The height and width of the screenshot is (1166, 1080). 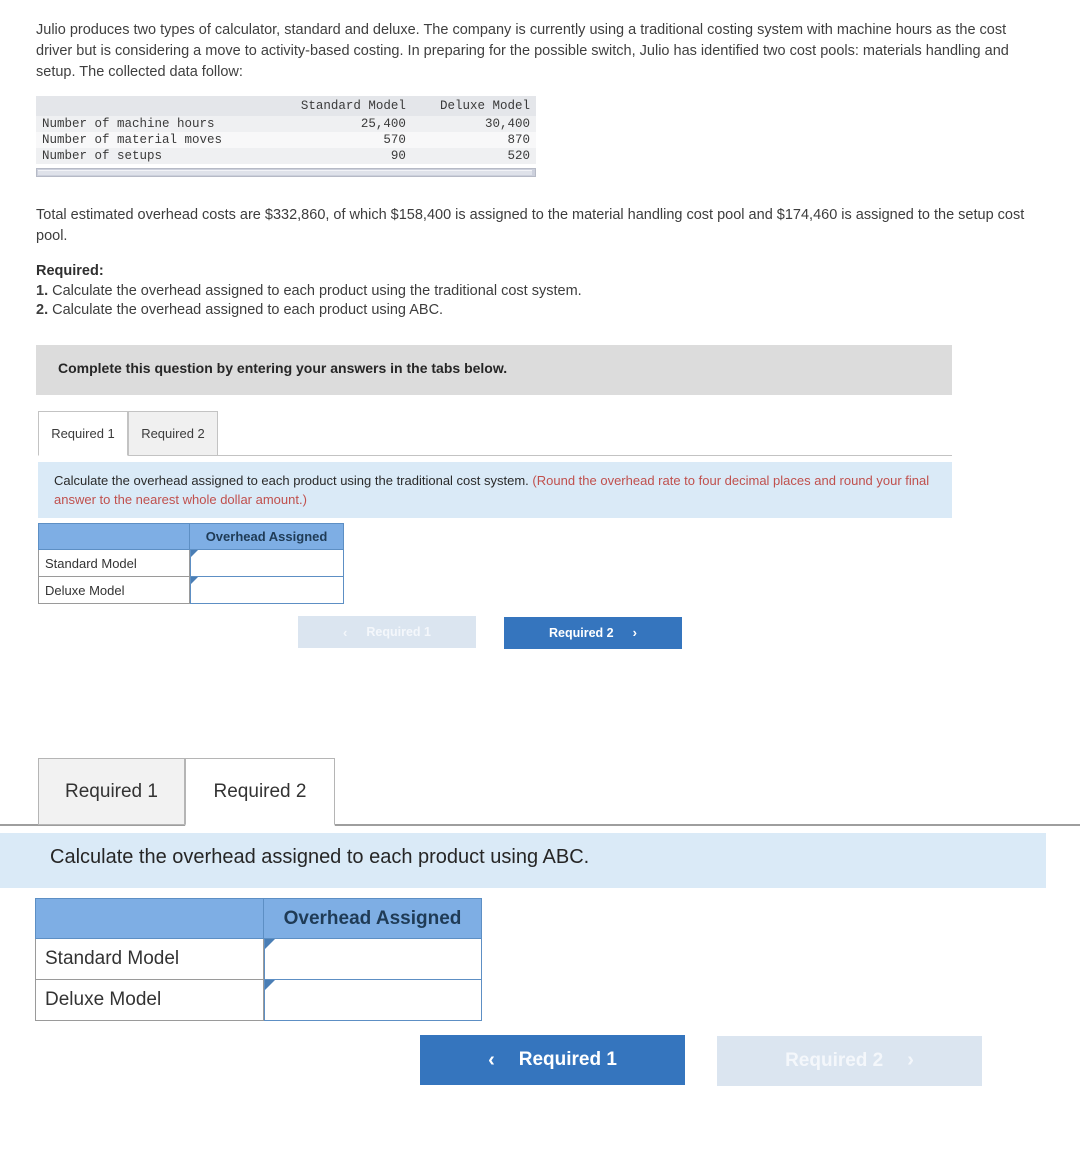 I want to click on answer-label-standard-model-small: Standard Model, so click(x=114, y=563).